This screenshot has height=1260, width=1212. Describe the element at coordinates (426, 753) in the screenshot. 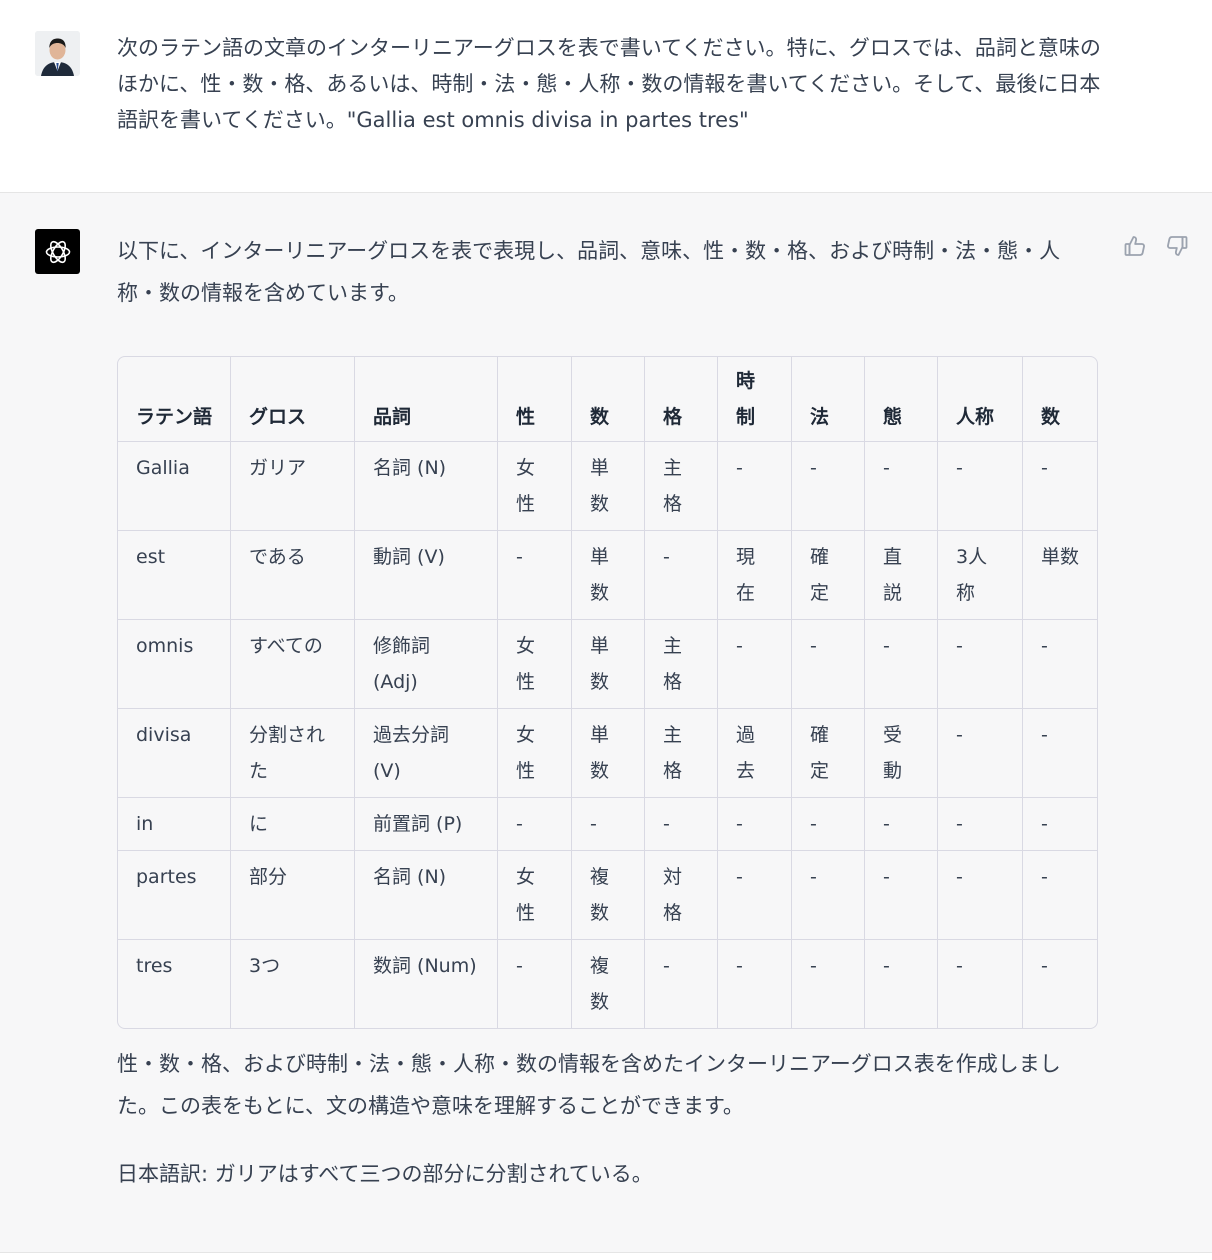

I see `table-cell: 過去分詞 (V)` at that location.